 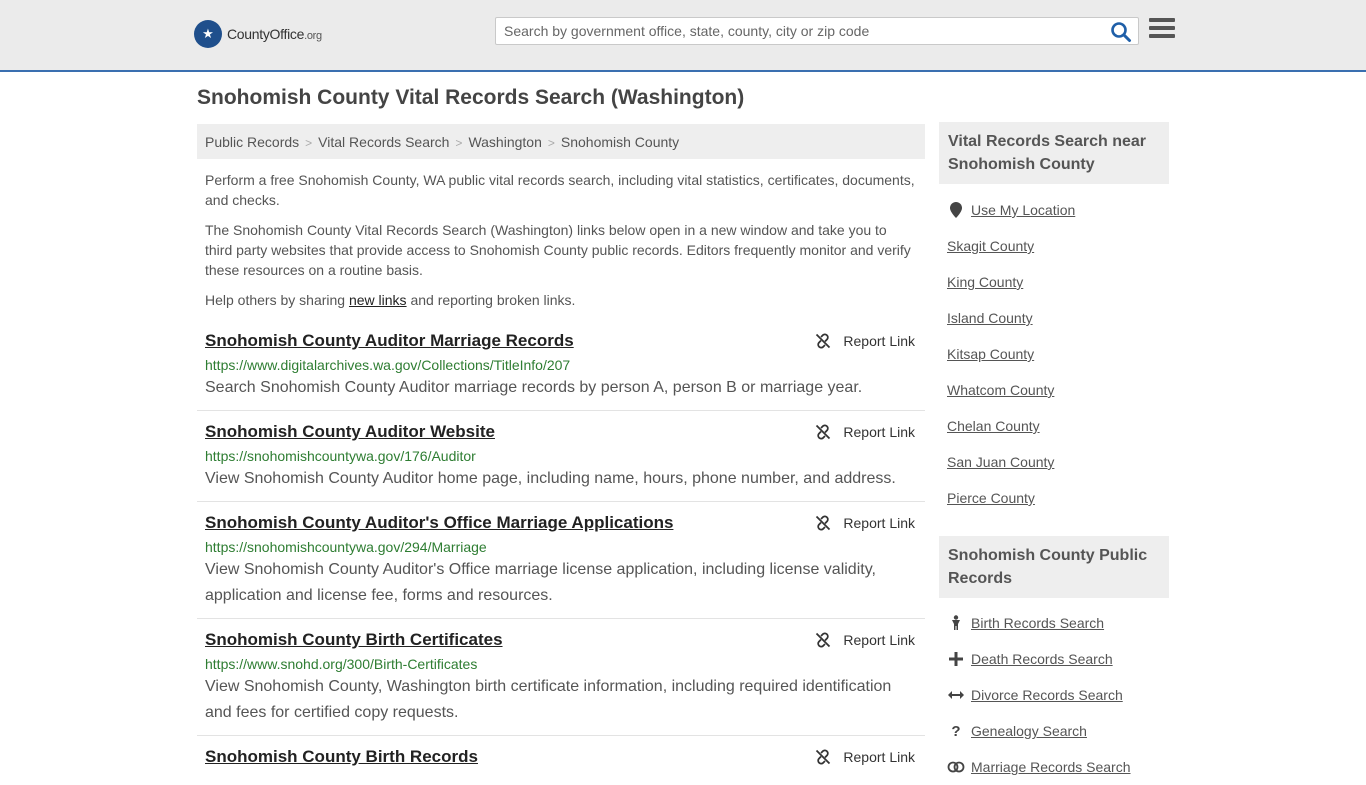 I want to click on nearby-chelan-link: Chelan County, so click(x=993, y=426).